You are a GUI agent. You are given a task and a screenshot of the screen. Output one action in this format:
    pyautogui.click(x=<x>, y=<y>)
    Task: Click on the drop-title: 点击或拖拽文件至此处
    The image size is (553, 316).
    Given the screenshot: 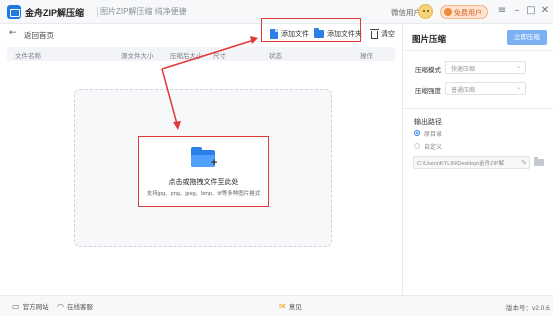 What is the action you would take?
    pyautogui.click(x=203, y=182)
    